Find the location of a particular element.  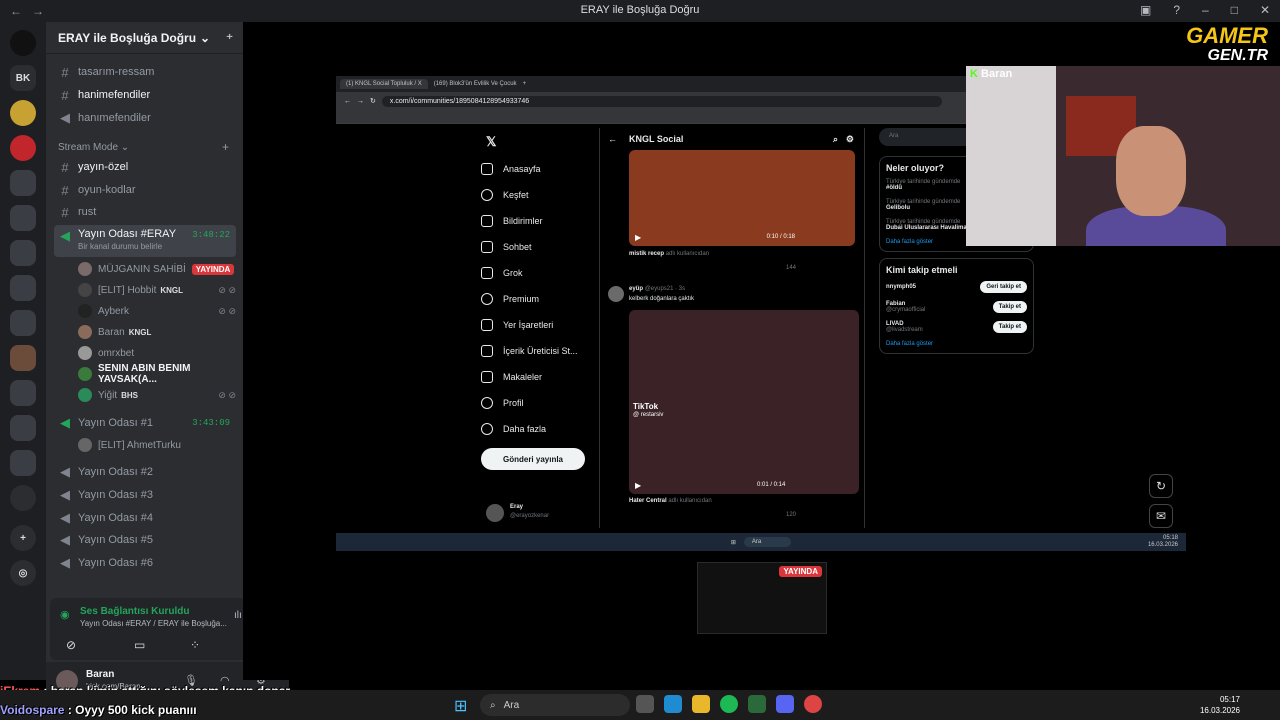

nav-articles: Makaleler is located at coordinates (541, 377).